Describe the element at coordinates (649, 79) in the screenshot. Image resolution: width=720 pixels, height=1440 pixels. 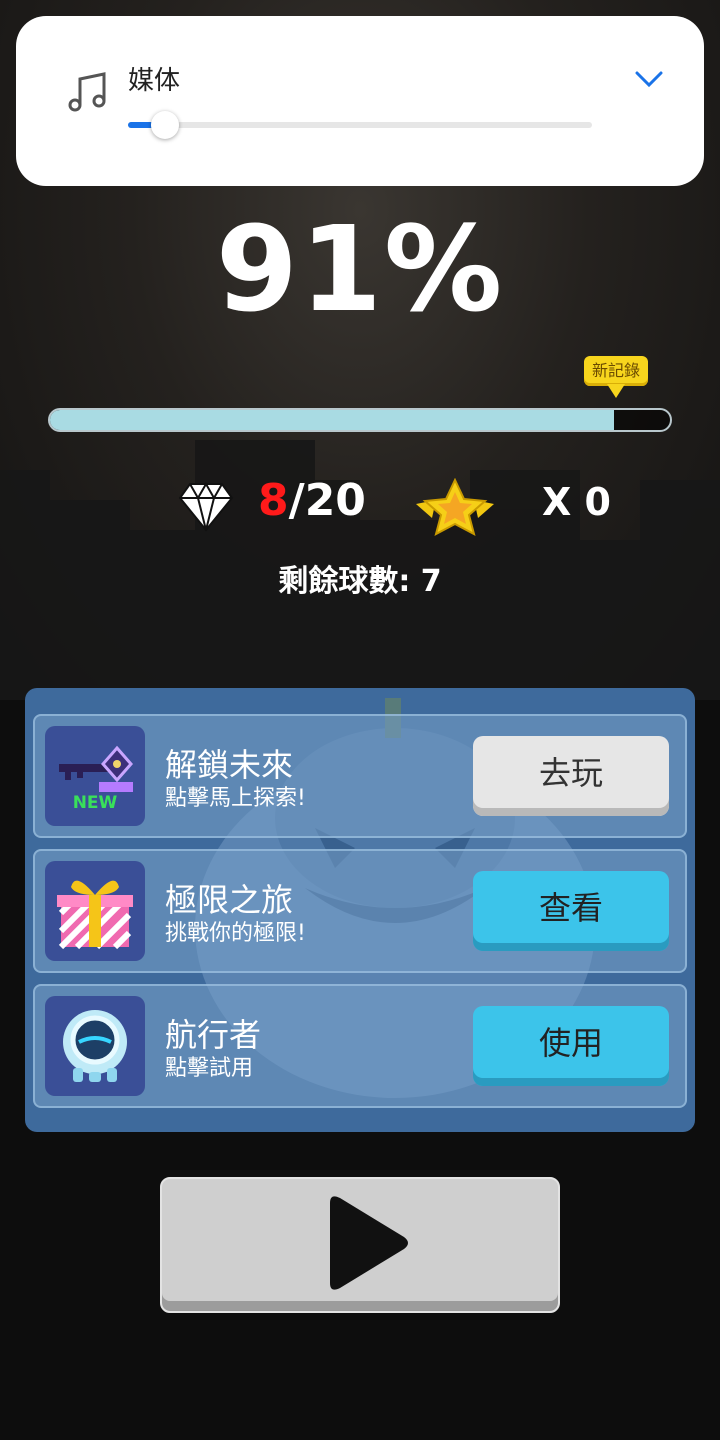
I see `chevron-down-icon` at that location.